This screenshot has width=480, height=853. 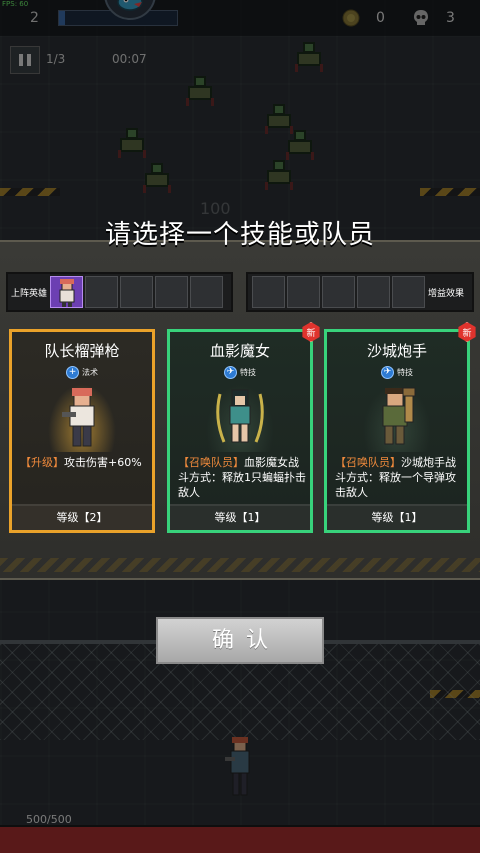 I want to click on card-description: 【召唤队员】沙城炮手战斗方式：释放一个导弹攻击敌人, so click(x=400, y=477).